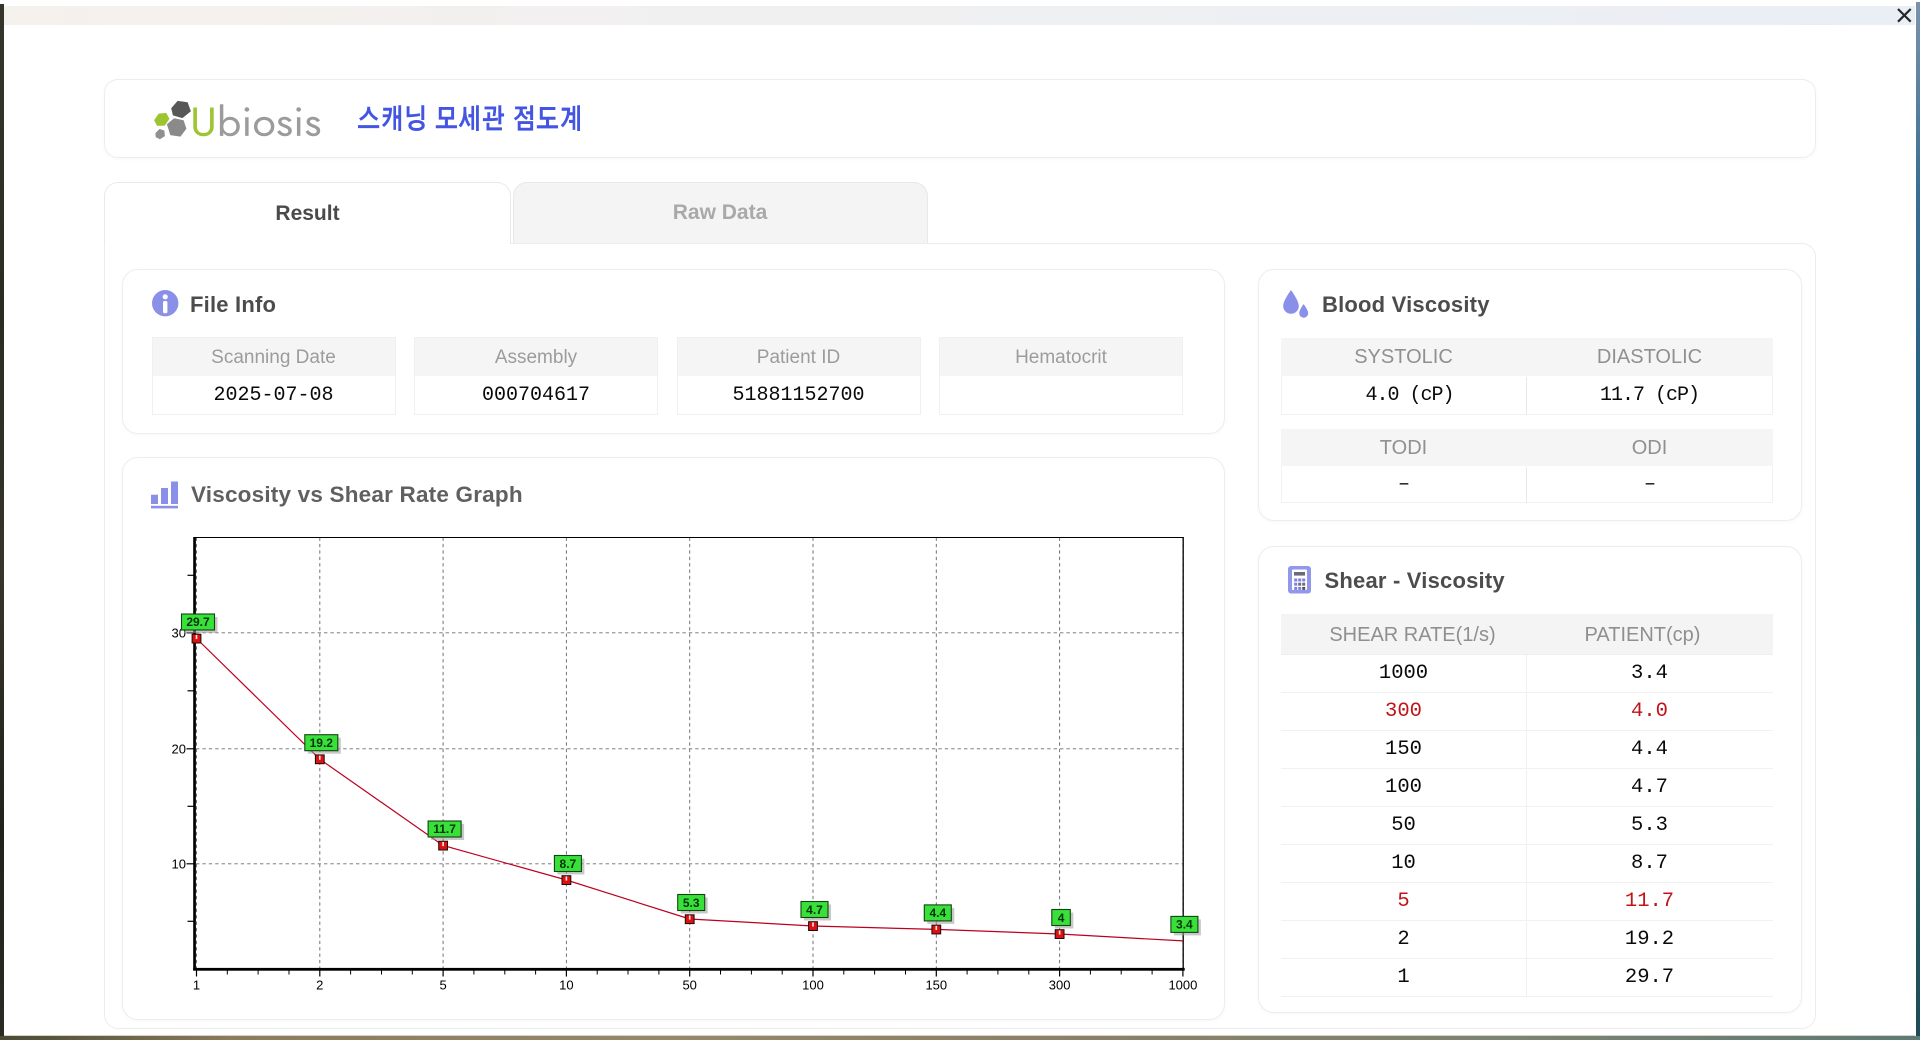  What do you see at coordinates (936, 985) in the screenshot?
I see `svg-text: 150` at bounding box center [936, 985].